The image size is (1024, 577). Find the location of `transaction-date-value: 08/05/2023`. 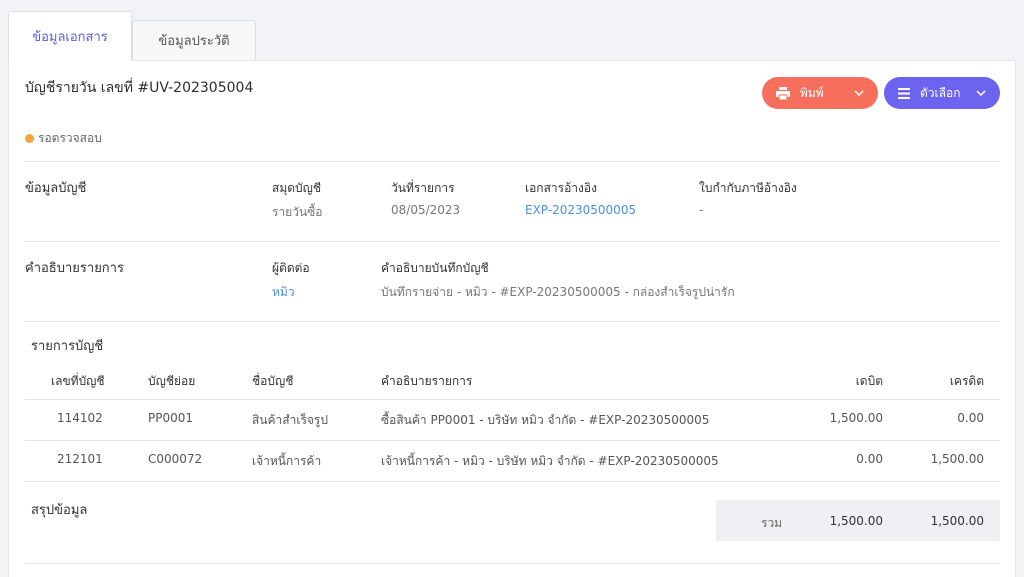

transaction-date-value: 08/05/2023 is located at coordinates (426, 210).